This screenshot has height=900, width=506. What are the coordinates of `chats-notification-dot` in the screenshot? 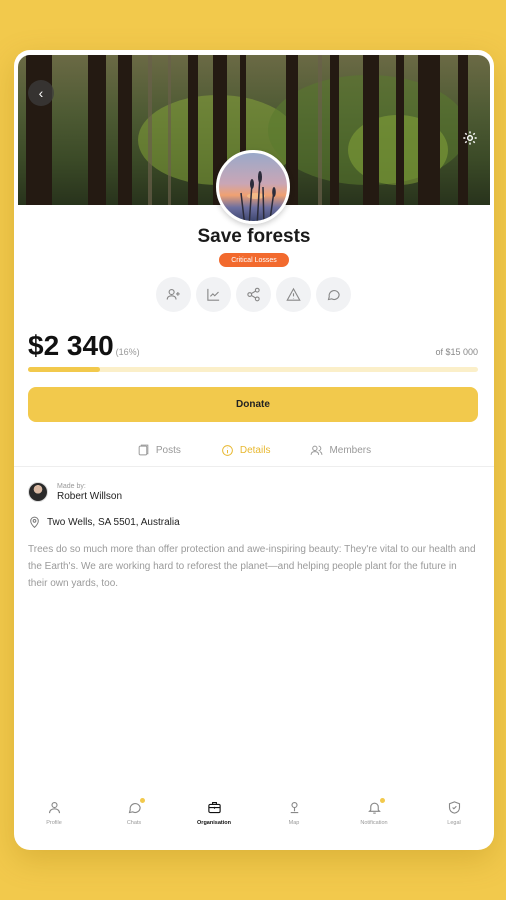 It's located at (142, 800).